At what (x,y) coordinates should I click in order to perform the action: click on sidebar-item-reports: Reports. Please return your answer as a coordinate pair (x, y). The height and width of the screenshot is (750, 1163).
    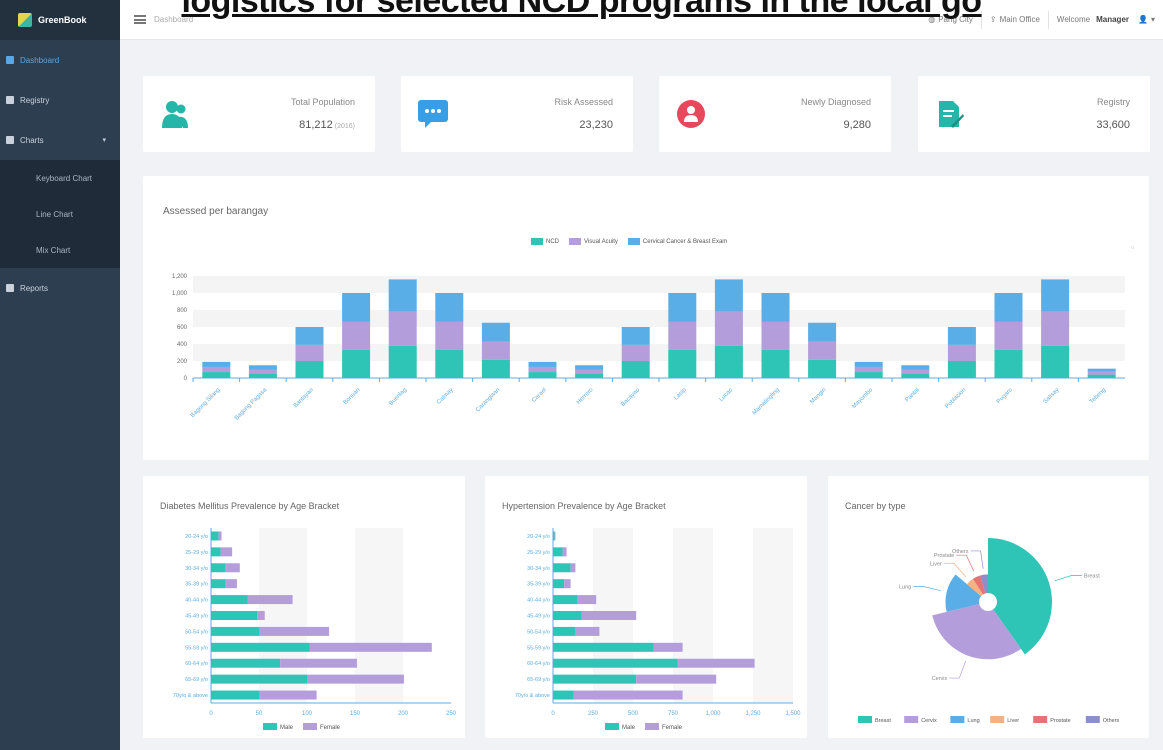
    Looking at the image, I should click on (60, 288).